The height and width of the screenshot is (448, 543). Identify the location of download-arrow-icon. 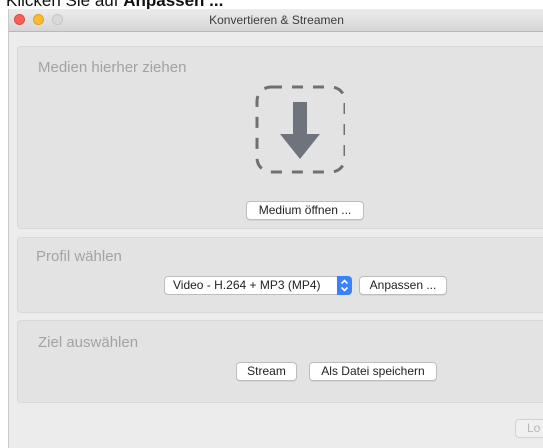
(301, 129).